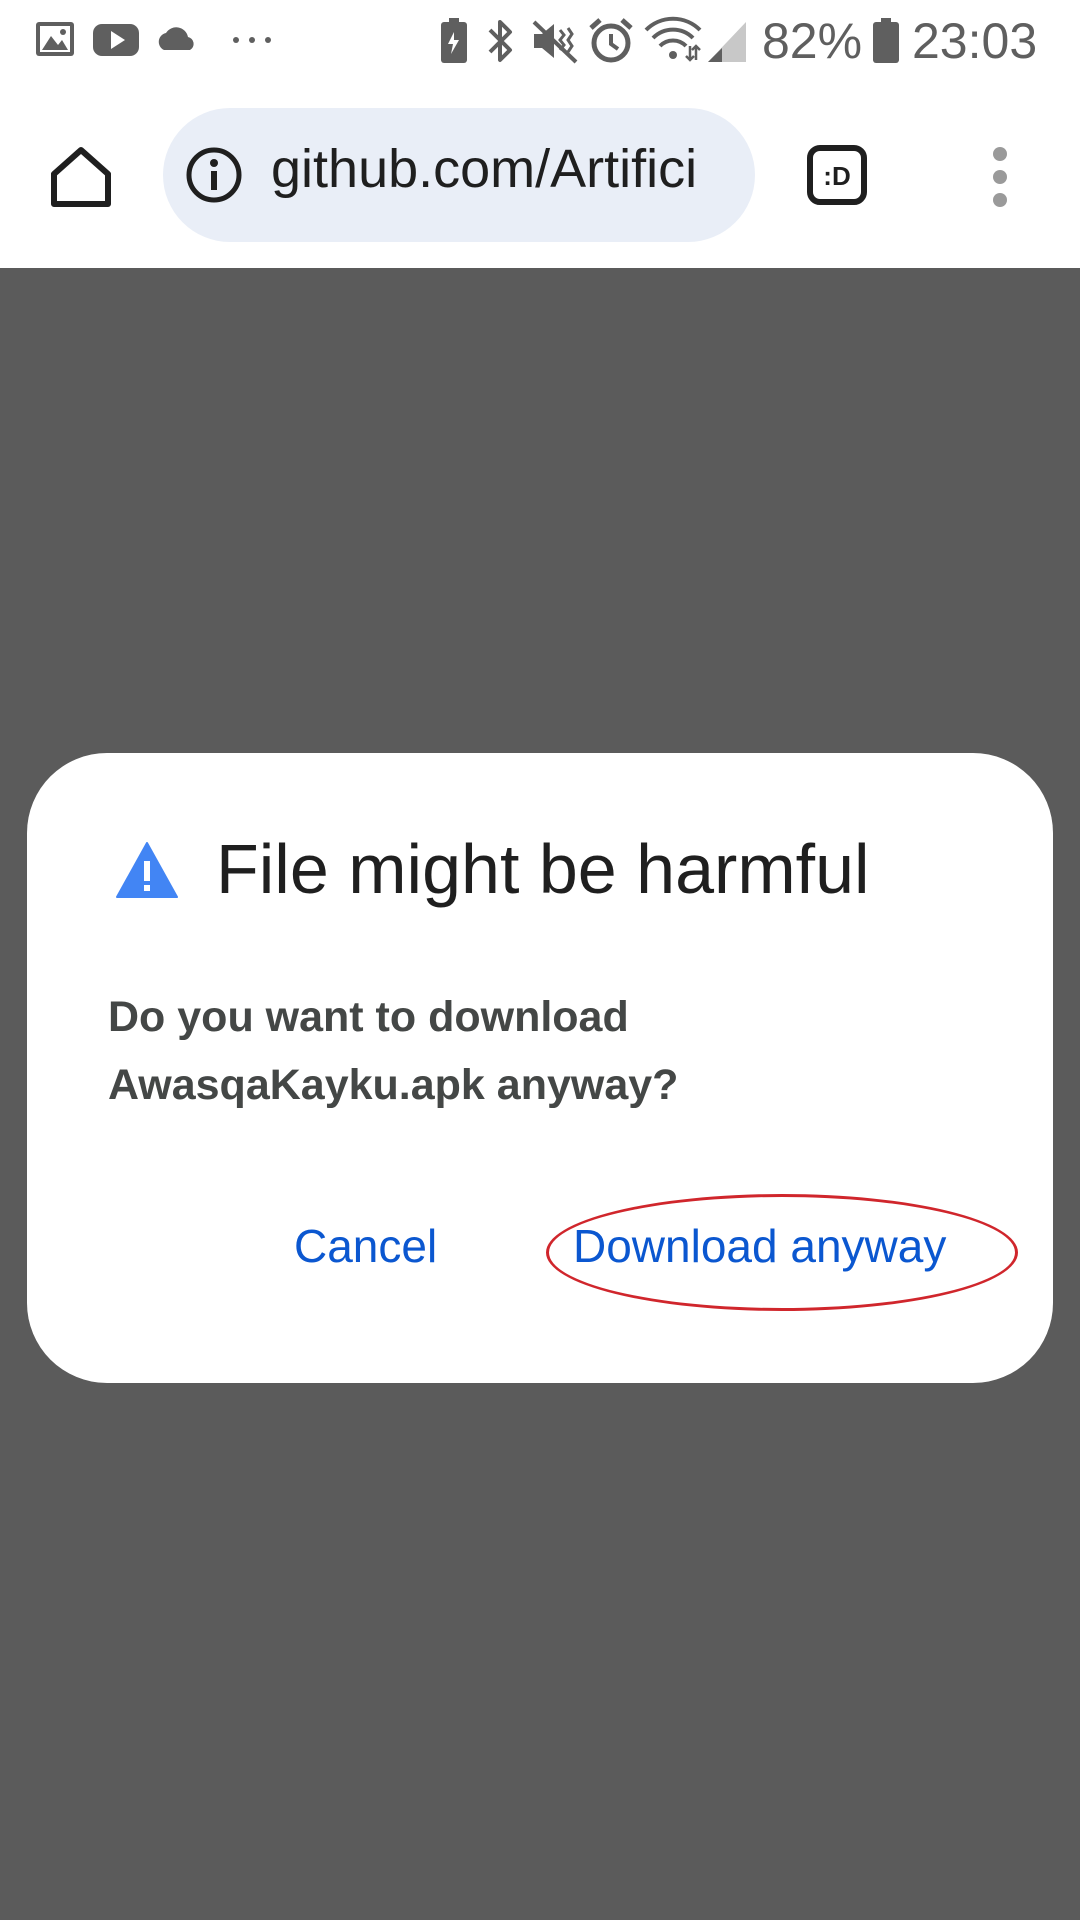 Image resolution: width=1080 pixels, height=1920 pixels. Describe the element at coordinates (214, 175) in the screenshot. I see `info-icon` at that location.